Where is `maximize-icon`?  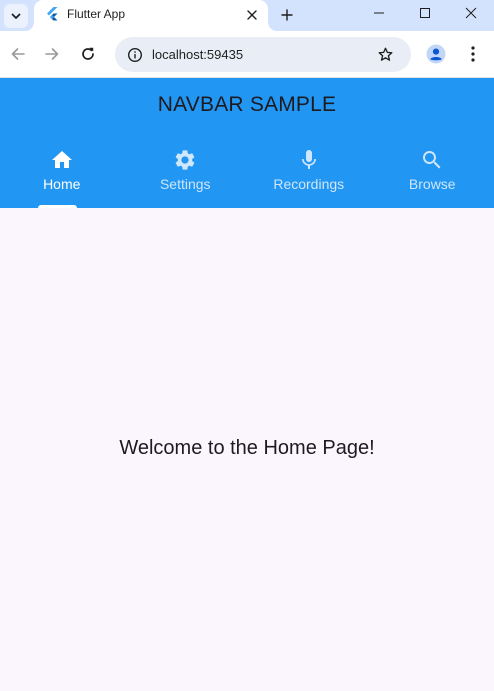 maximize-icon is located at coordinates (425, 13).